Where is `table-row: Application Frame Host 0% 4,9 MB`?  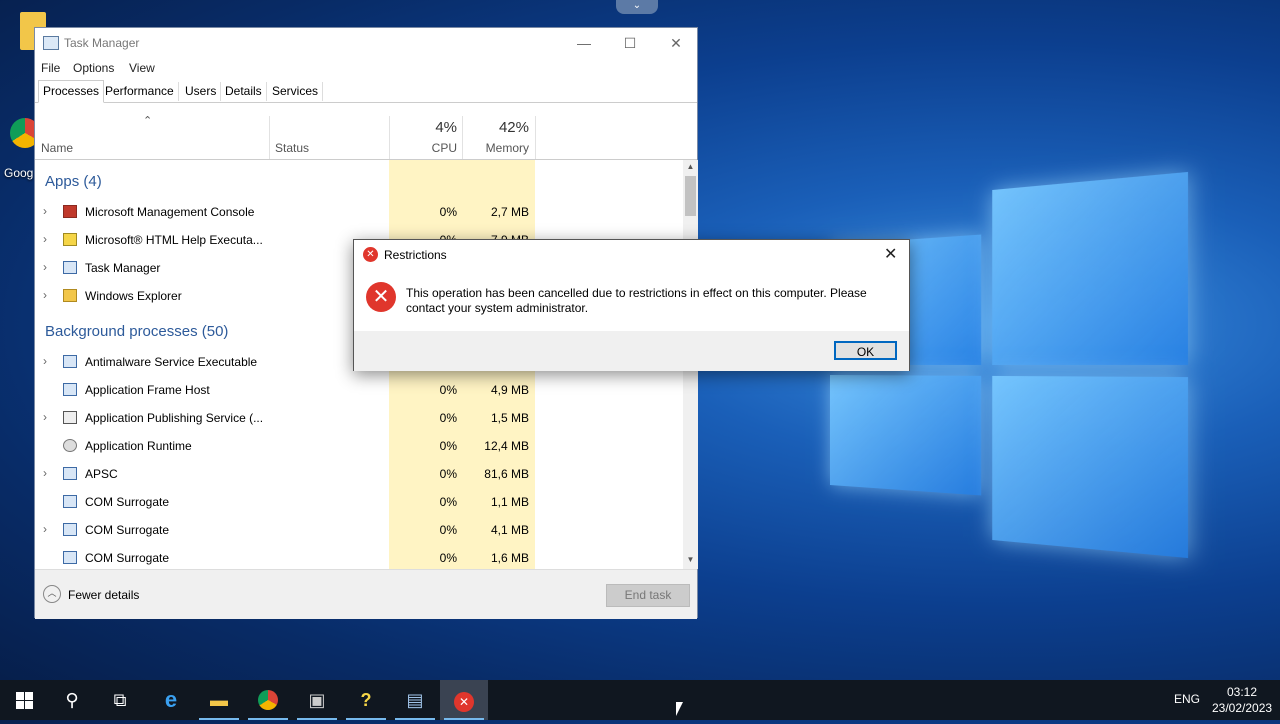
table-row: Application Frame Host 0% 4,9 MB is located at coordinates (359, 390).